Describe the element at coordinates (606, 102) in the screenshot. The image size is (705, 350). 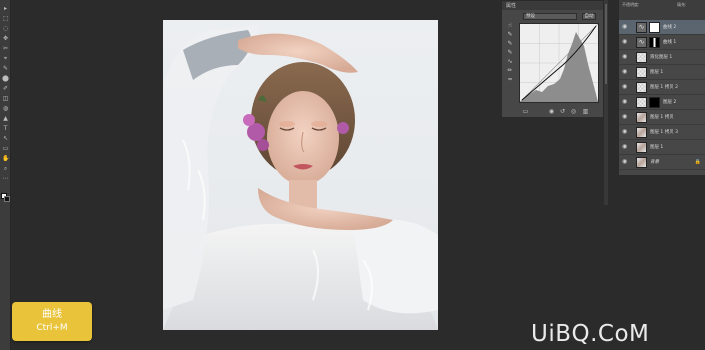
I see `properties-scrollbar` at that location.